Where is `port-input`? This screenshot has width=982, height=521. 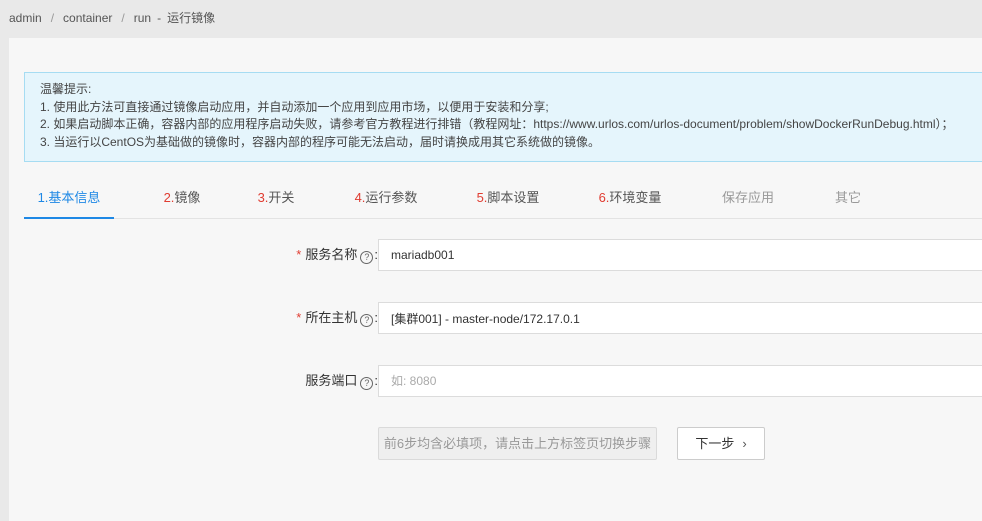 port-input is located at coordinates (680, 381).